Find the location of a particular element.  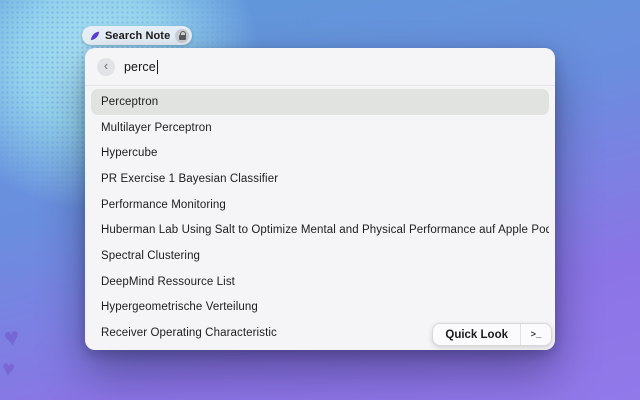

chevron-left-icon: ‹ is located at coordinates (106, 65).